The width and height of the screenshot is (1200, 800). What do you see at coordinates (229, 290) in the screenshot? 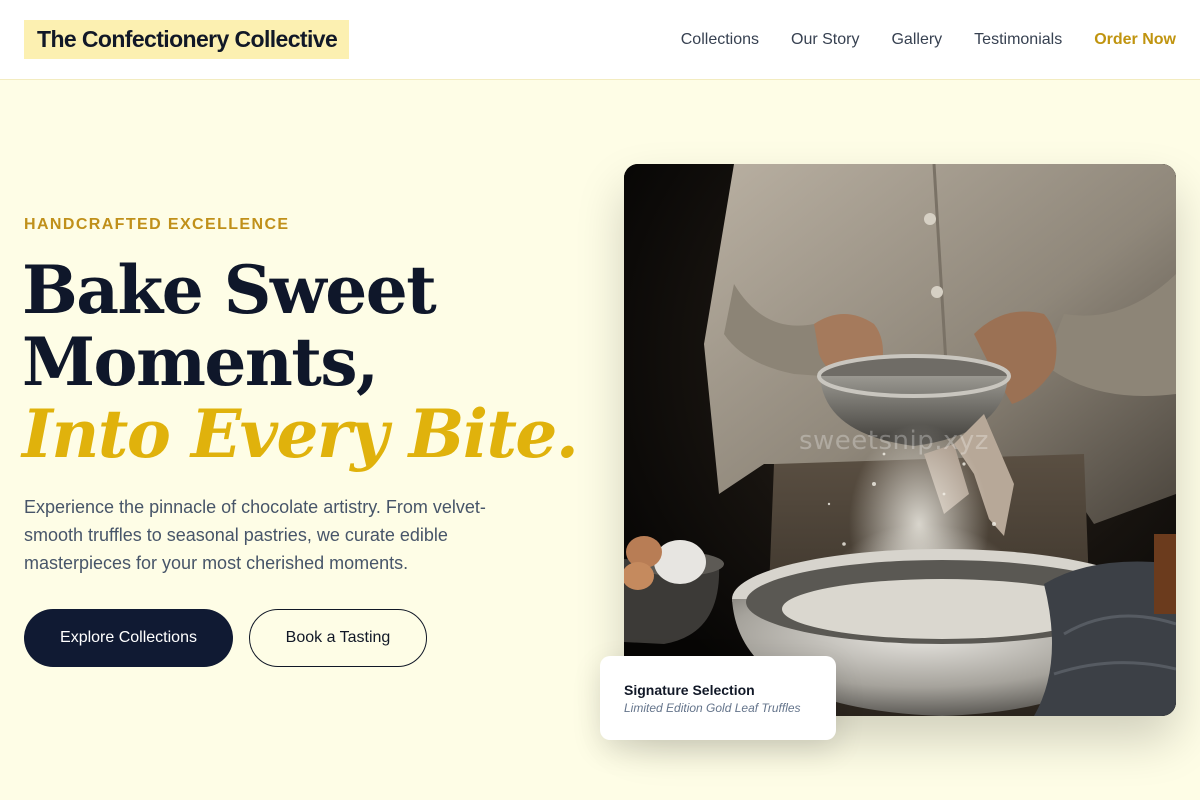
I see `headline-line-1: Bake Sweet` at bounding box center [229, 290].